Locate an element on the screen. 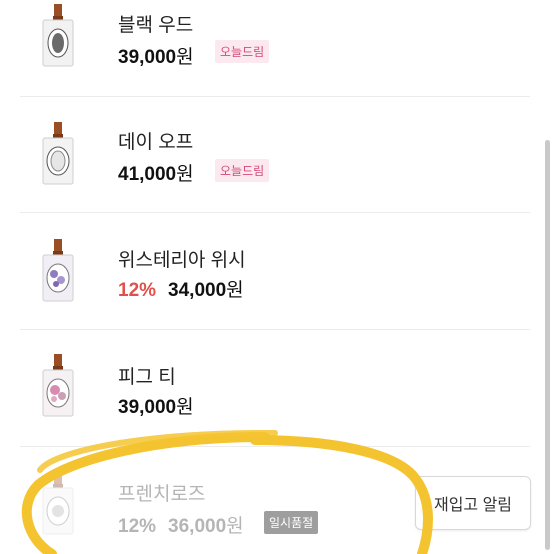 The width and height of the screenshot is (554, 554). soldout-badge: 일시품절 is located at coordinates (291, 522).